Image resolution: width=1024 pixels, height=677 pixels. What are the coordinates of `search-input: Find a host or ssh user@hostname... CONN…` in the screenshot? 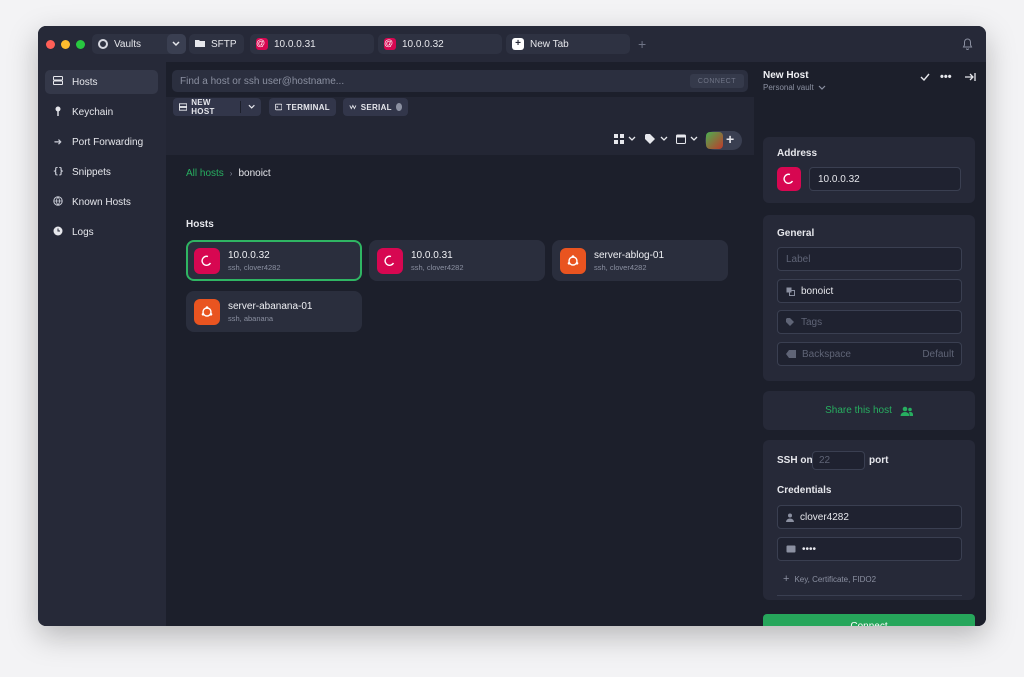 It's located at (460, 81).